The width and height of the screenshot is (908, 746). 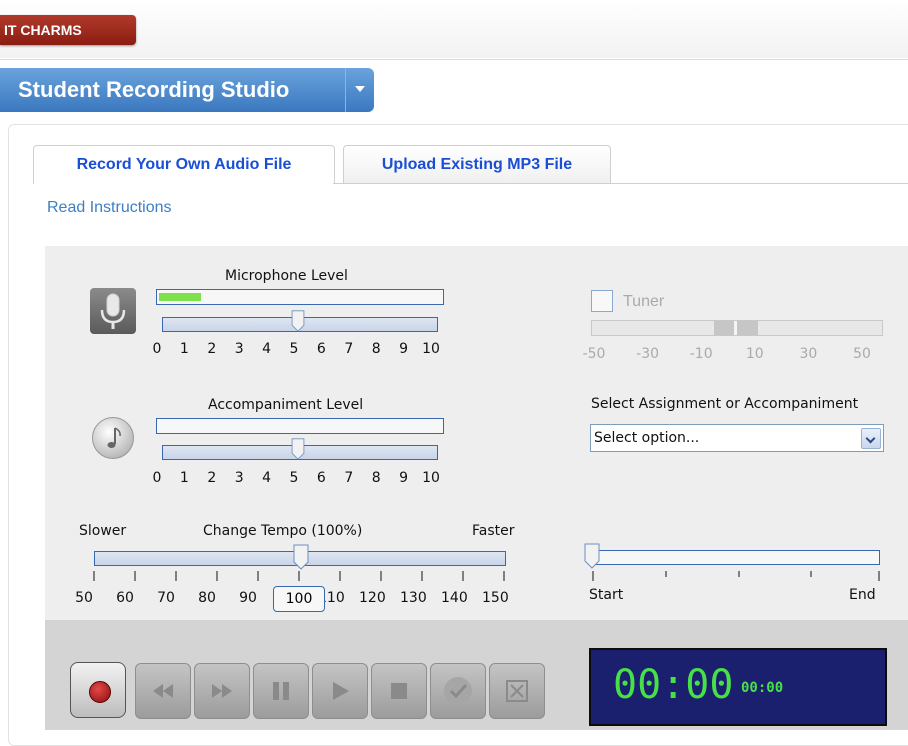 What do you see at coordinates (267, 478) in the screenshot?
I see `accompaniment-tick-label: 4` at bounding box center [267, 478].